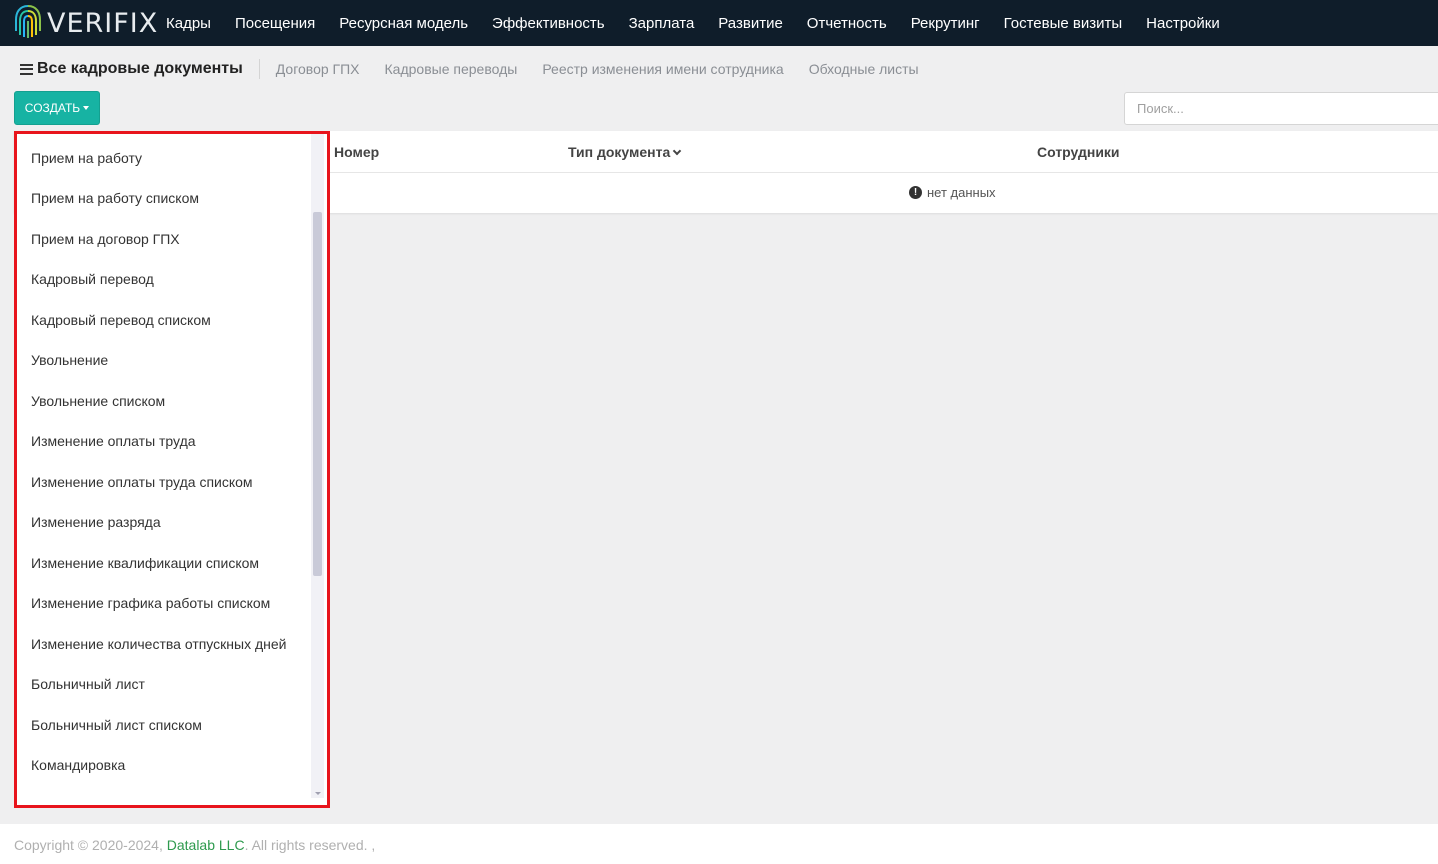 The image size is (1438, 864). What do you see at coordinates (105, 239) in the screenshot?
I see `menu-item-hire-gph: Прием на договор ГПХ` at bounding box center [105, 239].